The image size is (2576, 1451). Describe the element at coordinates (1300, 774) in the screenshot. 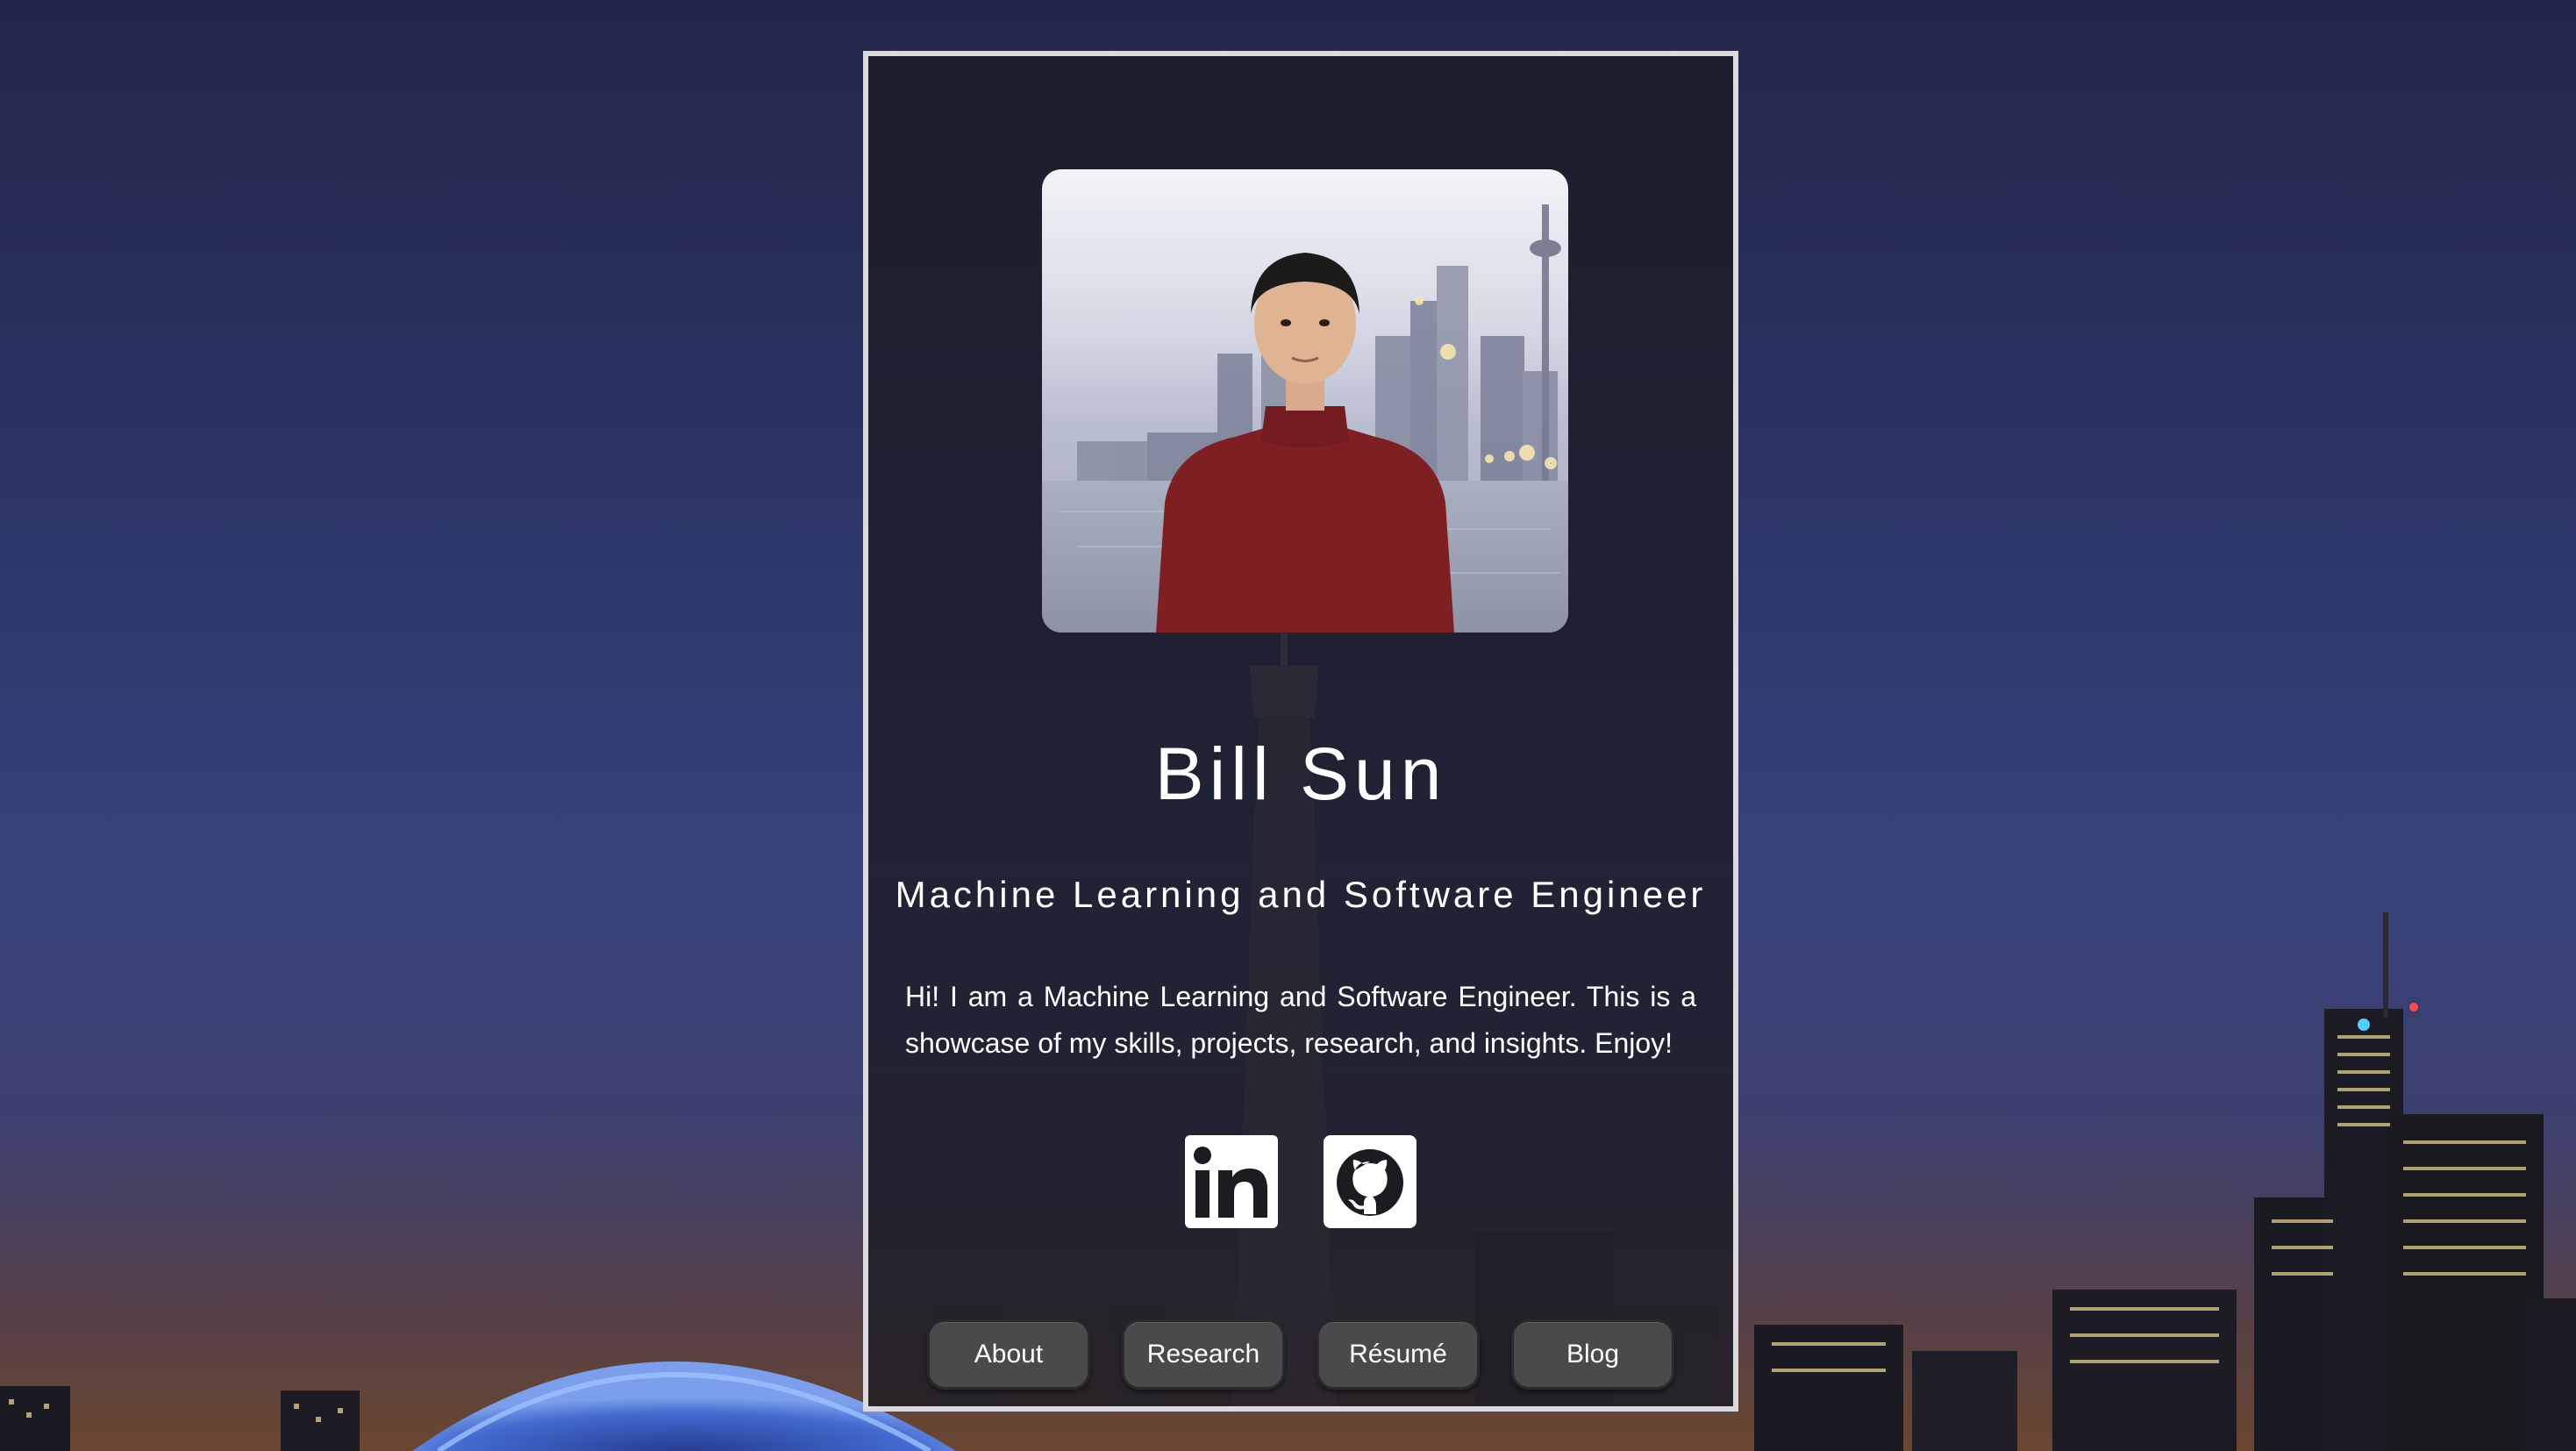

I see `profile-name: Bill Sun` at that location.